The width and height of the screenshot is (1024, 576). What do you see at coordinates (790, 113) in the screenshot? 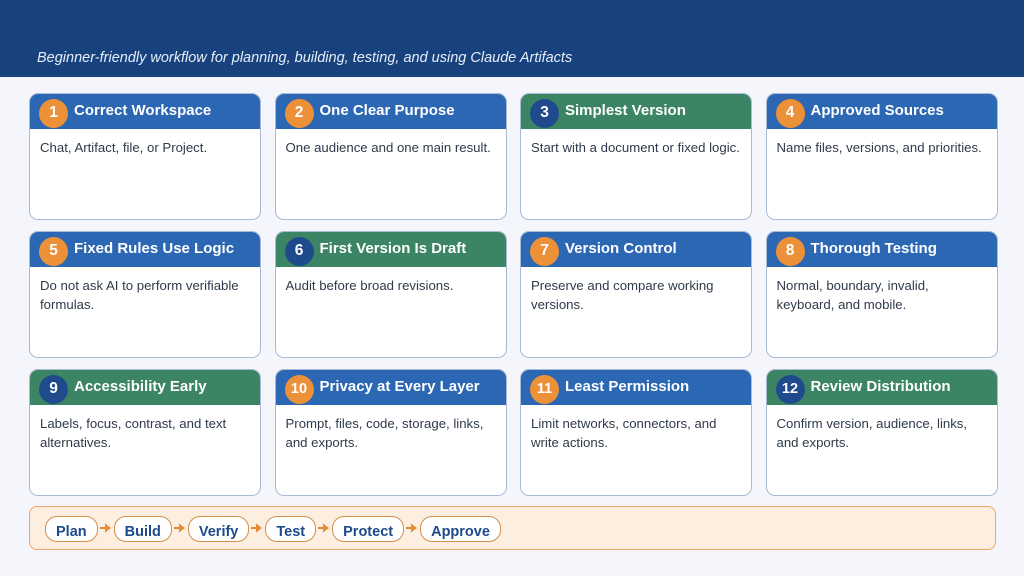
I see `card-4-number-badge: 4` at bounding box center [790, 113].